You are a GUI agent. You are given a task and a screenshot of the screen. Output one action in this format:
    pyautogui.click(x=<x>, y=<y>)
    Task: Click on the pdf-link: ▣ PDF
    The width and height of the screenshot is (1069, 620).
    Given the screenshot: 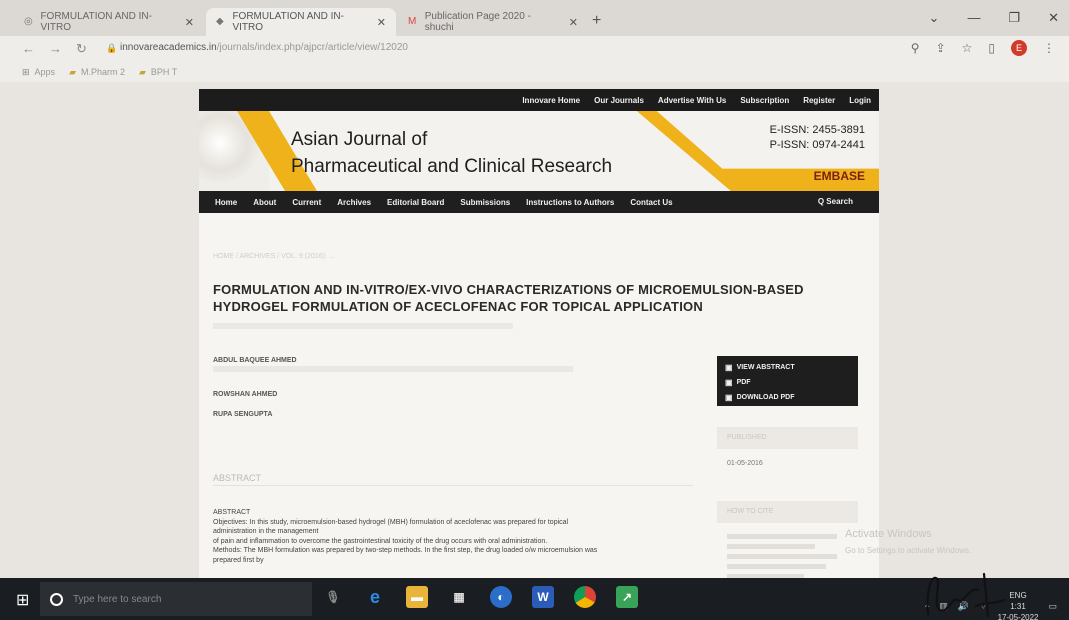 What is the action you would take?
    pyautogui.click(x=787, y=382)
    